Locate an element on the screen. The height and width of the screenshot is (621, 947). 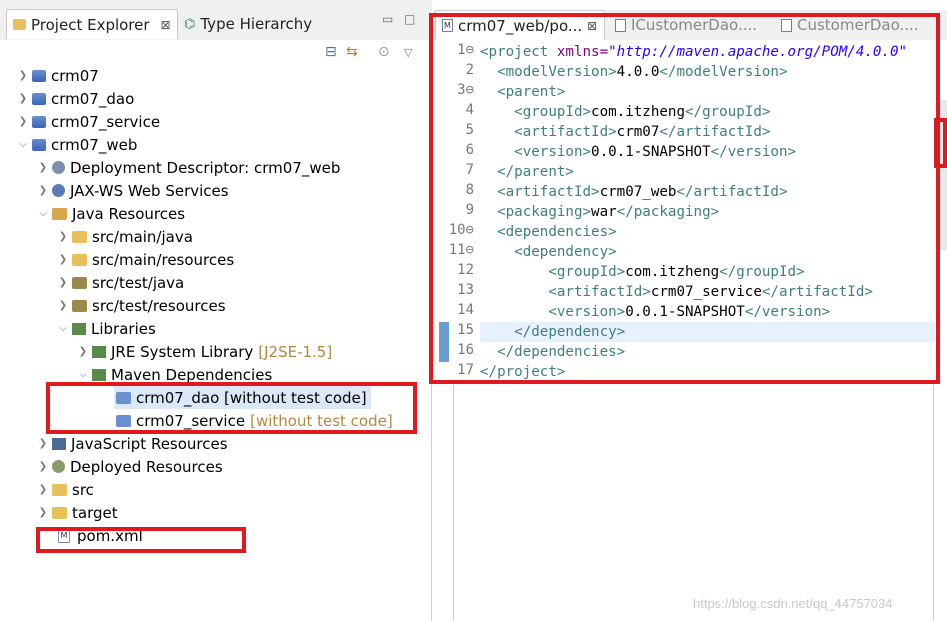
java-file-icon is located at coordinates (620, 25).